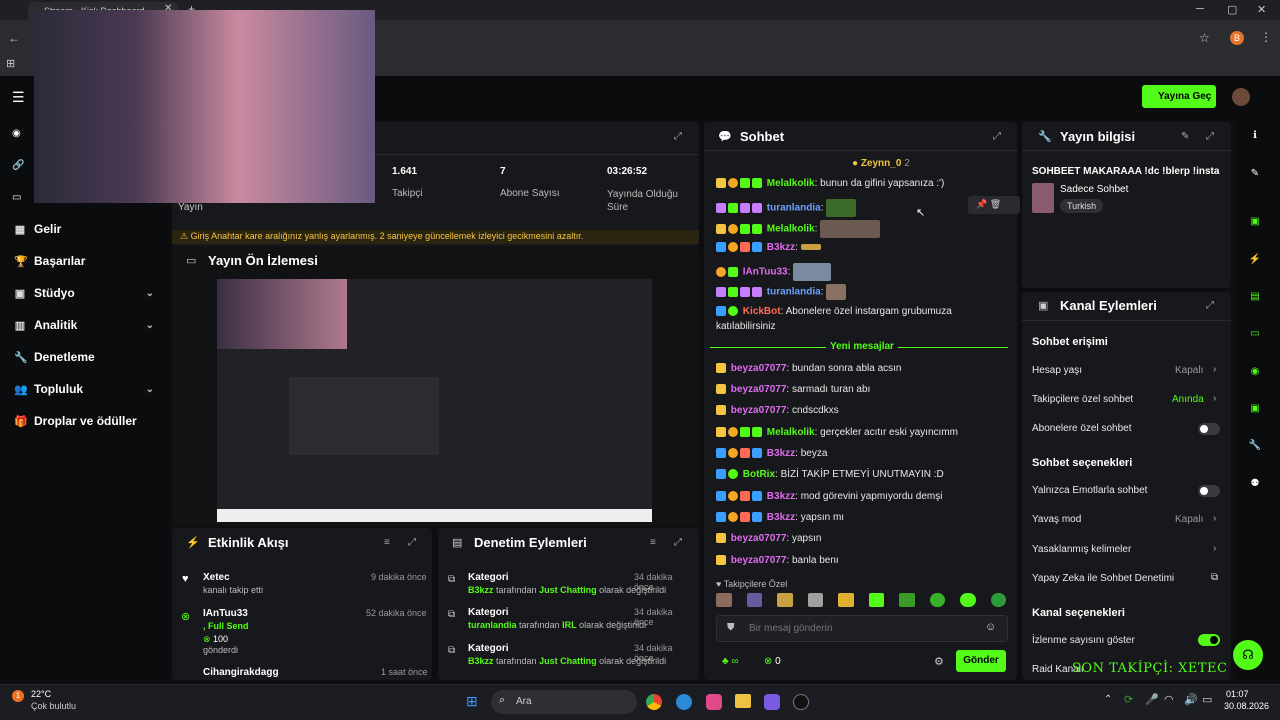 The width and height of the screenshot is (1280, 720). What do you see at coordinates (990, 627) in the screenshot?
I see `emoji-icon: ☺` at bounding box center [990, 627].